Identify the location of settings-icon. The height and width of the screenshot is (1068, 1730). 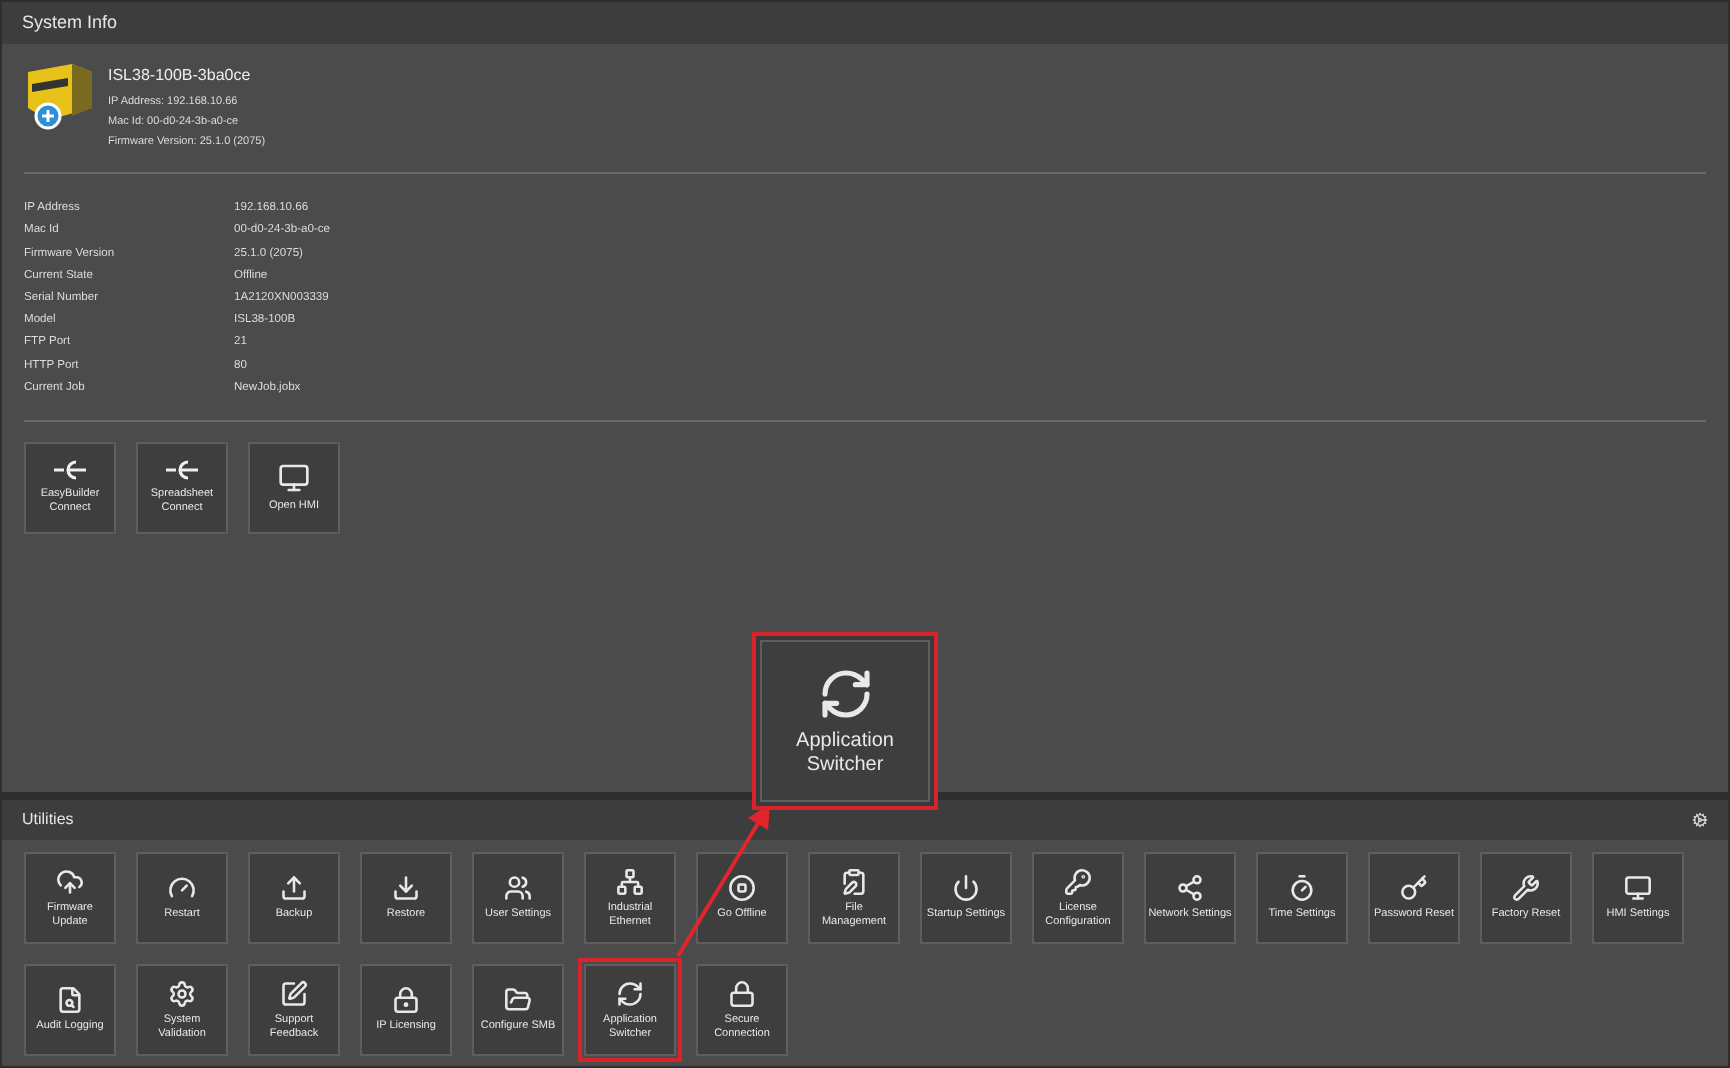
(1700, 820).